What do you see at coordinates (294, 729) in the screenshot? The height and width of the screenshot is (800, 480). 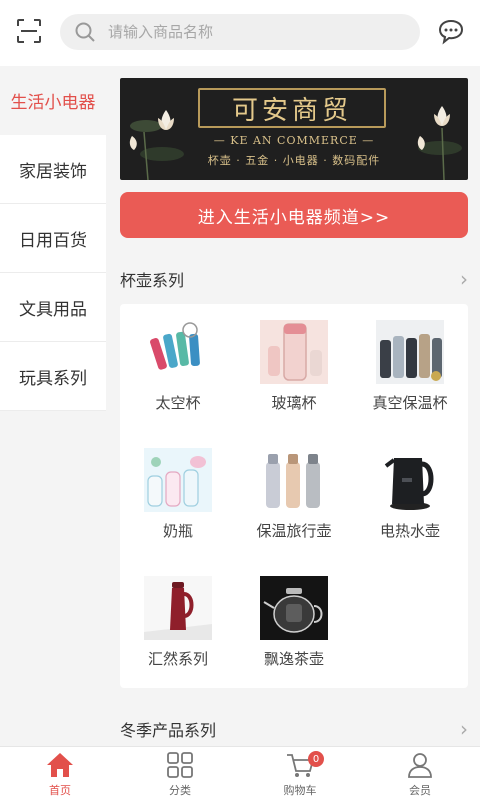 I see `section-header-winter: 冬季产品系列 ›` at bounding box center [294, 729].